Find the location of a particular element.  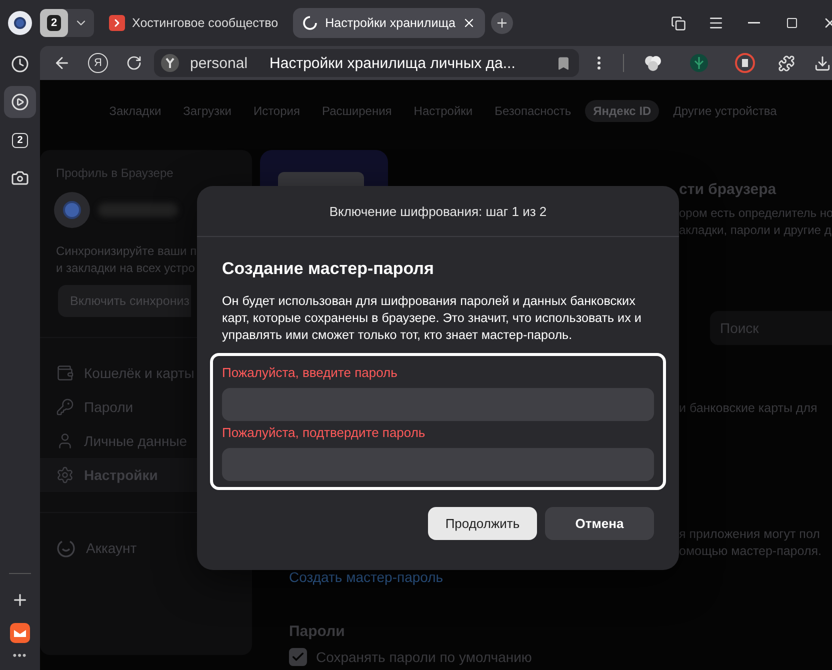

dialog-header: Включение шифрования: шаг 1 из 2 is located at coordinates (438, 211).